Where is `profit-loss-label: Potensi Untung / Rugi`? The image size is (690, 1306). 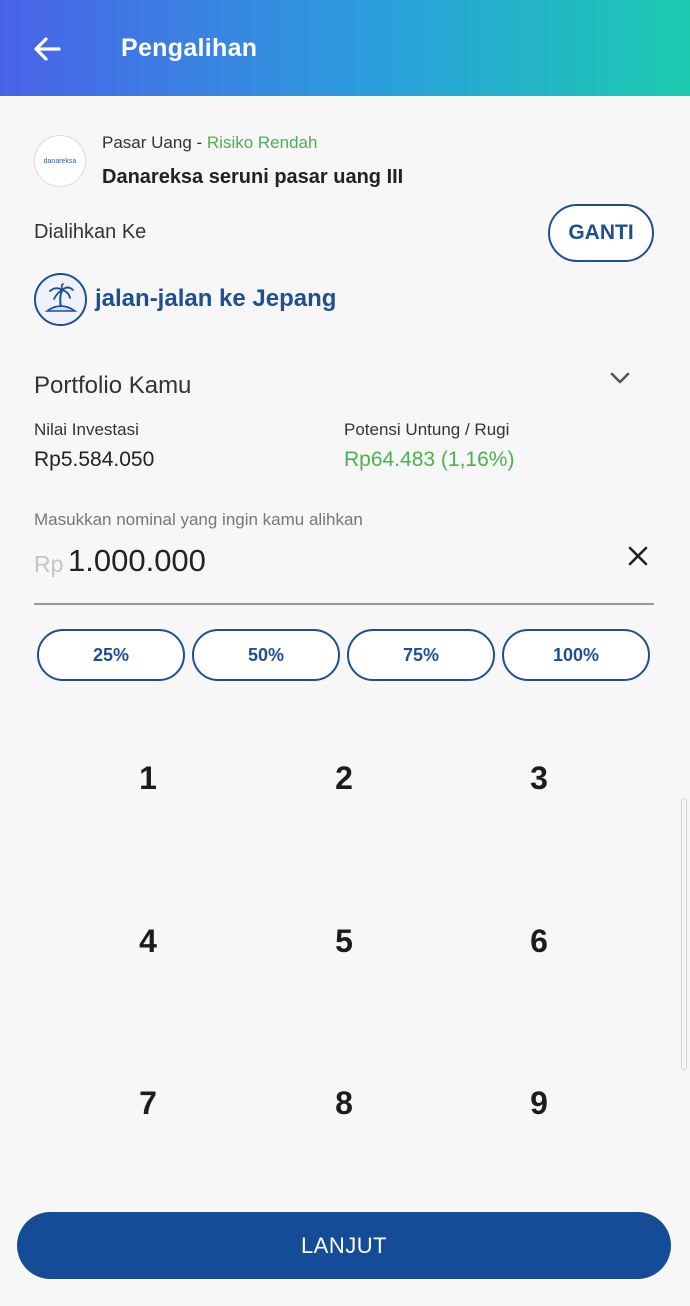 profit-loss-label: Potensi Untung / Rugi is located at coordinates (427, 429).